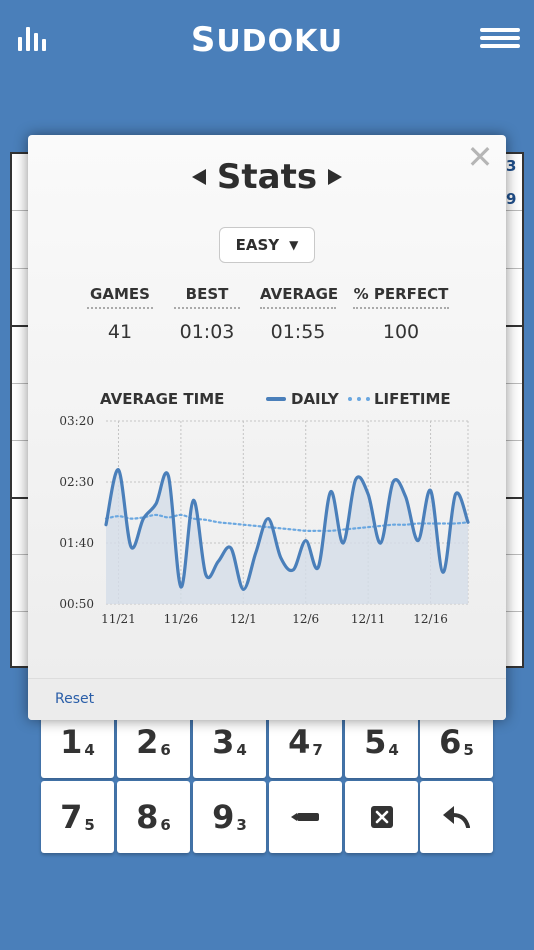  I want to click on modal-title-row: Stats, so click(267, 179).